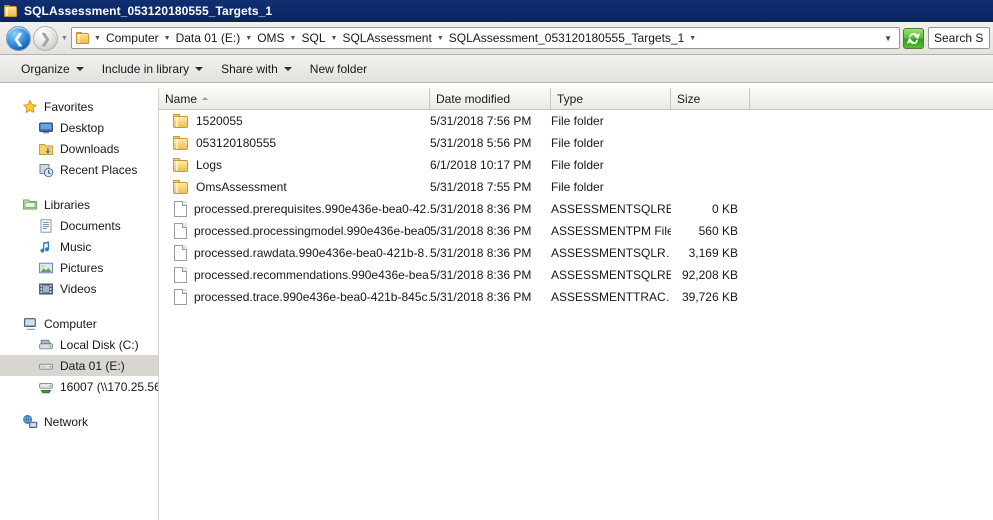 Image resolution: width=993 pixels, height=520 pixels. Describe the element at coordinates (294, 165) in the screenshot. I see `cell-name: Logs` at that location.